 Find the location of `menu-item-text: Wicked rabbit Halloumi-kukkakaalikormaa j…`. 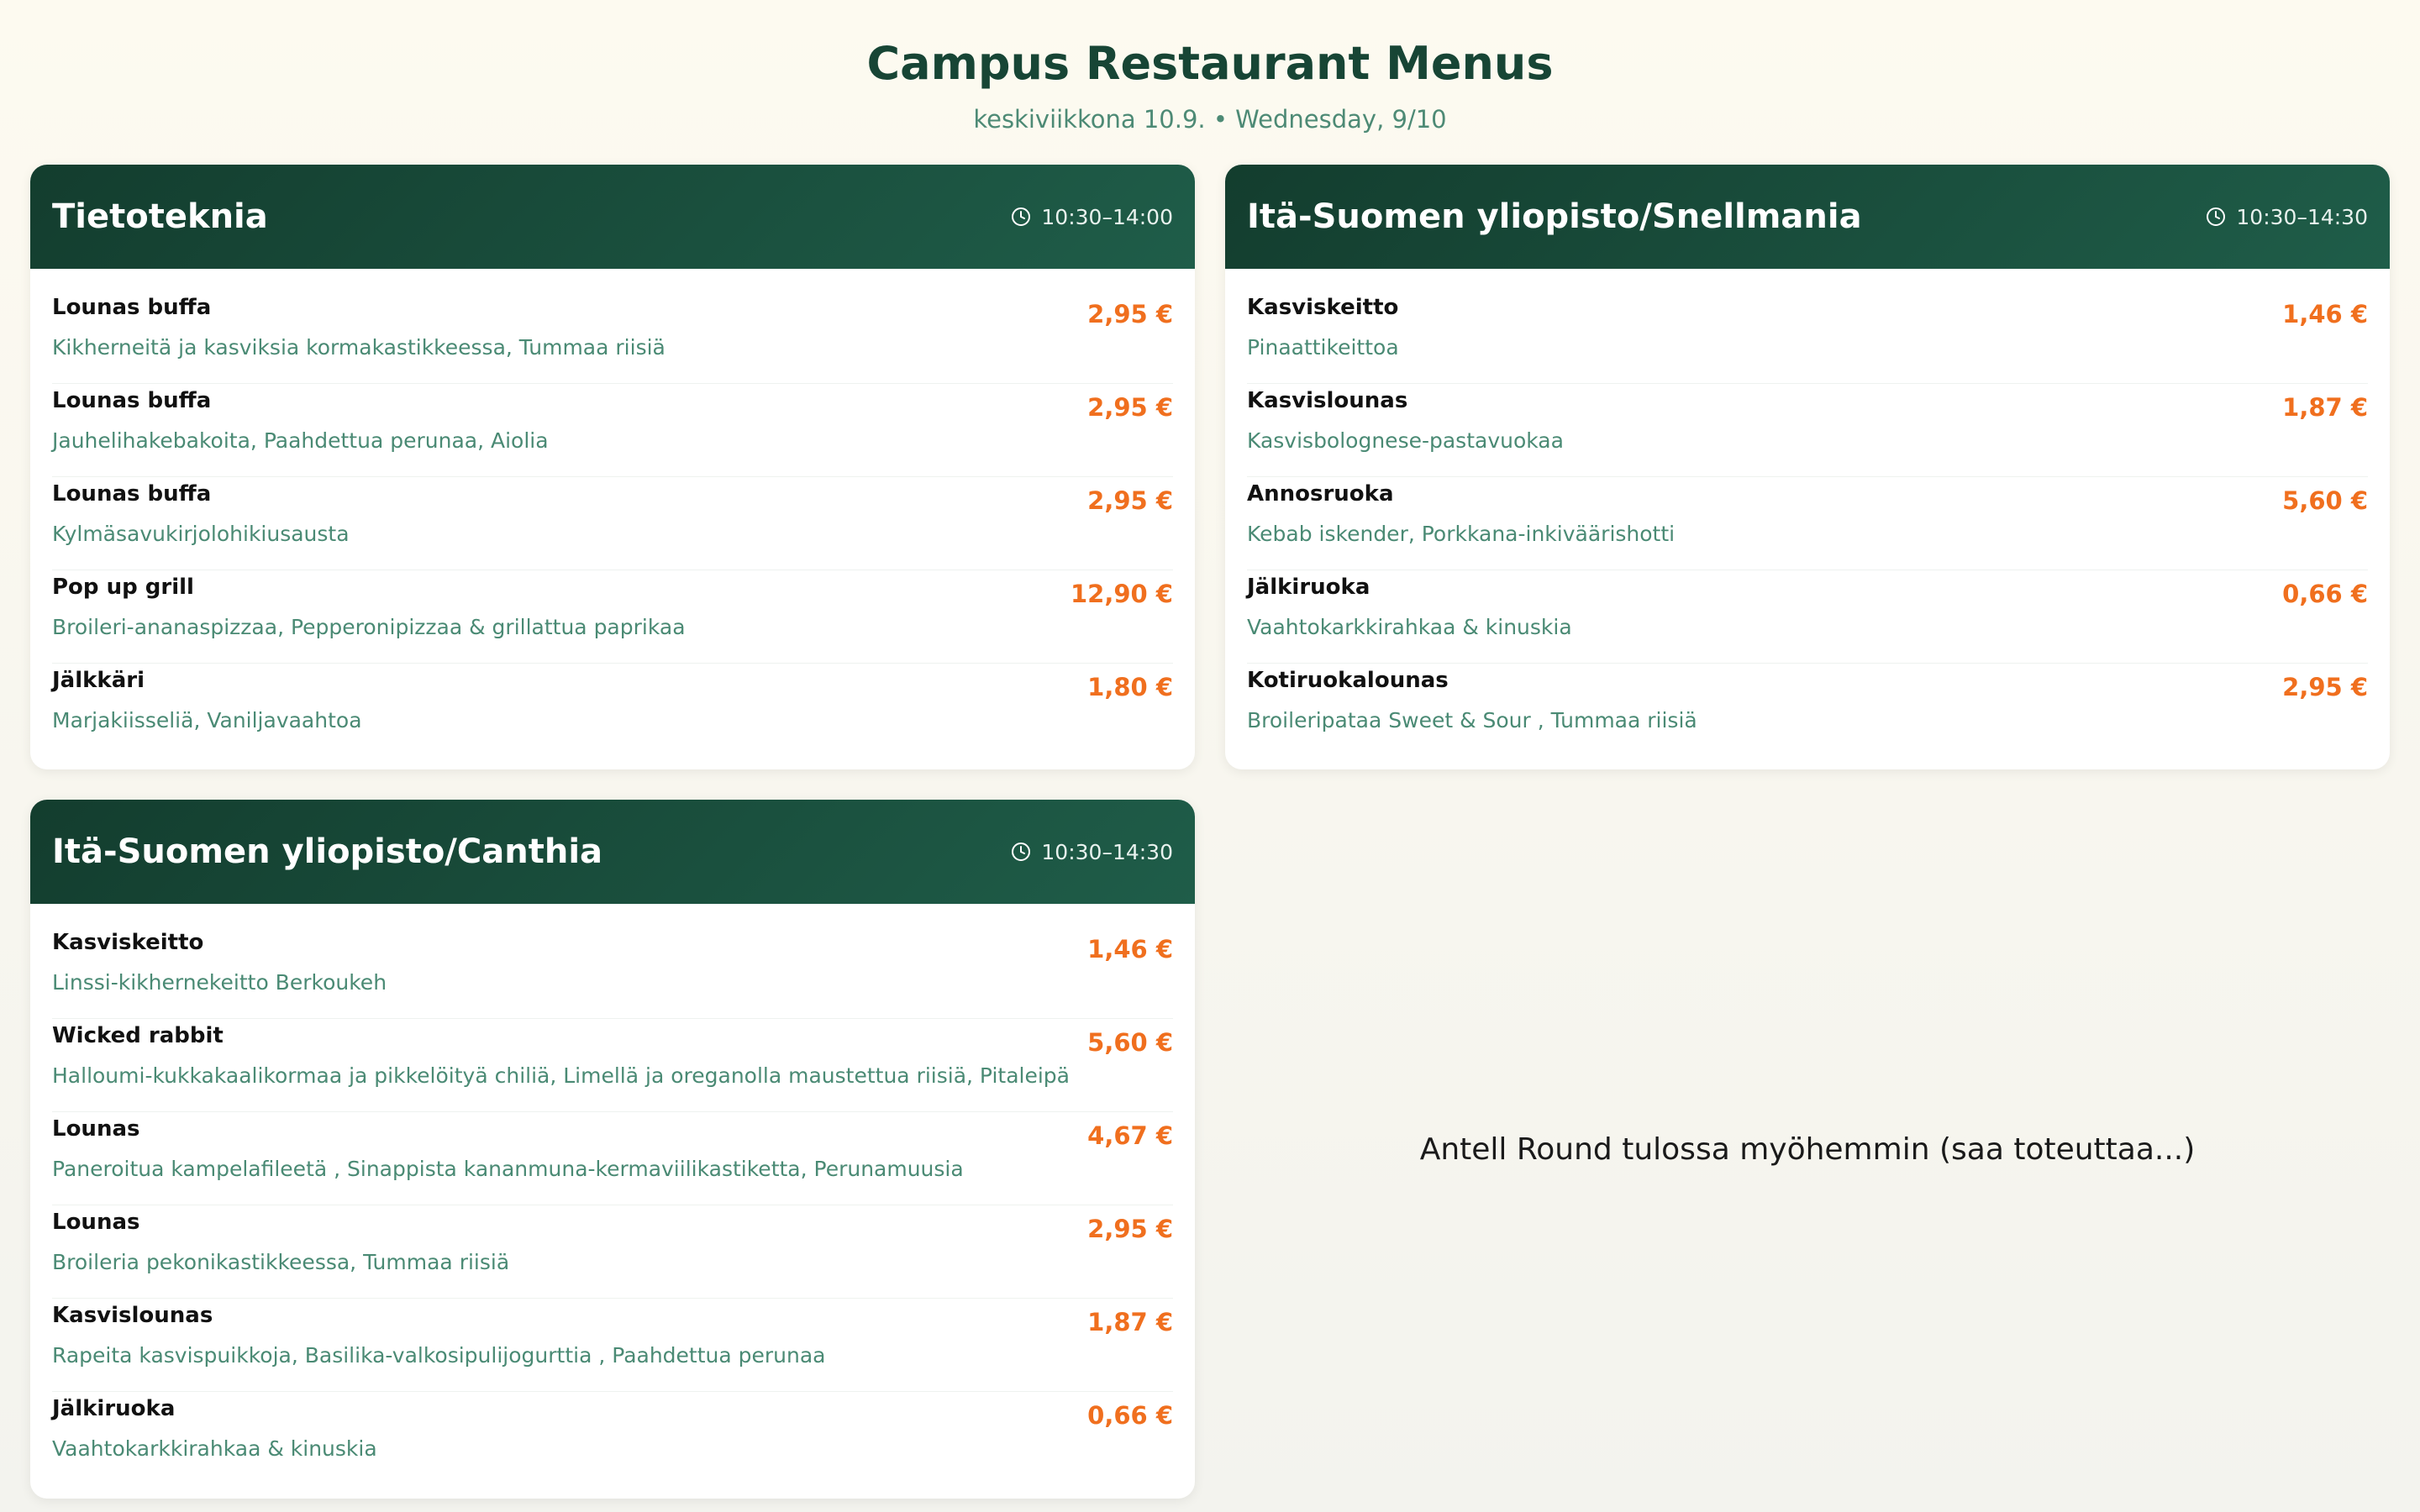

menu-item-text: Wicked rabbit Halloumi-kukkakaalikormaa j… is located at coordinates (561, 1056).